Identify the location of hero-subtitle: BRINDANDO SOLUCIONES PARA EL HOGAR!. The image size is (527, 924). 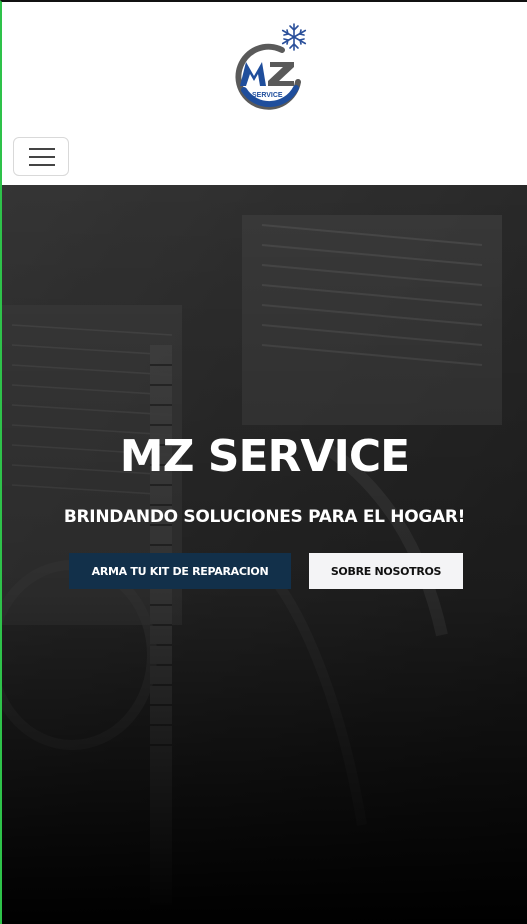
(264, 517).